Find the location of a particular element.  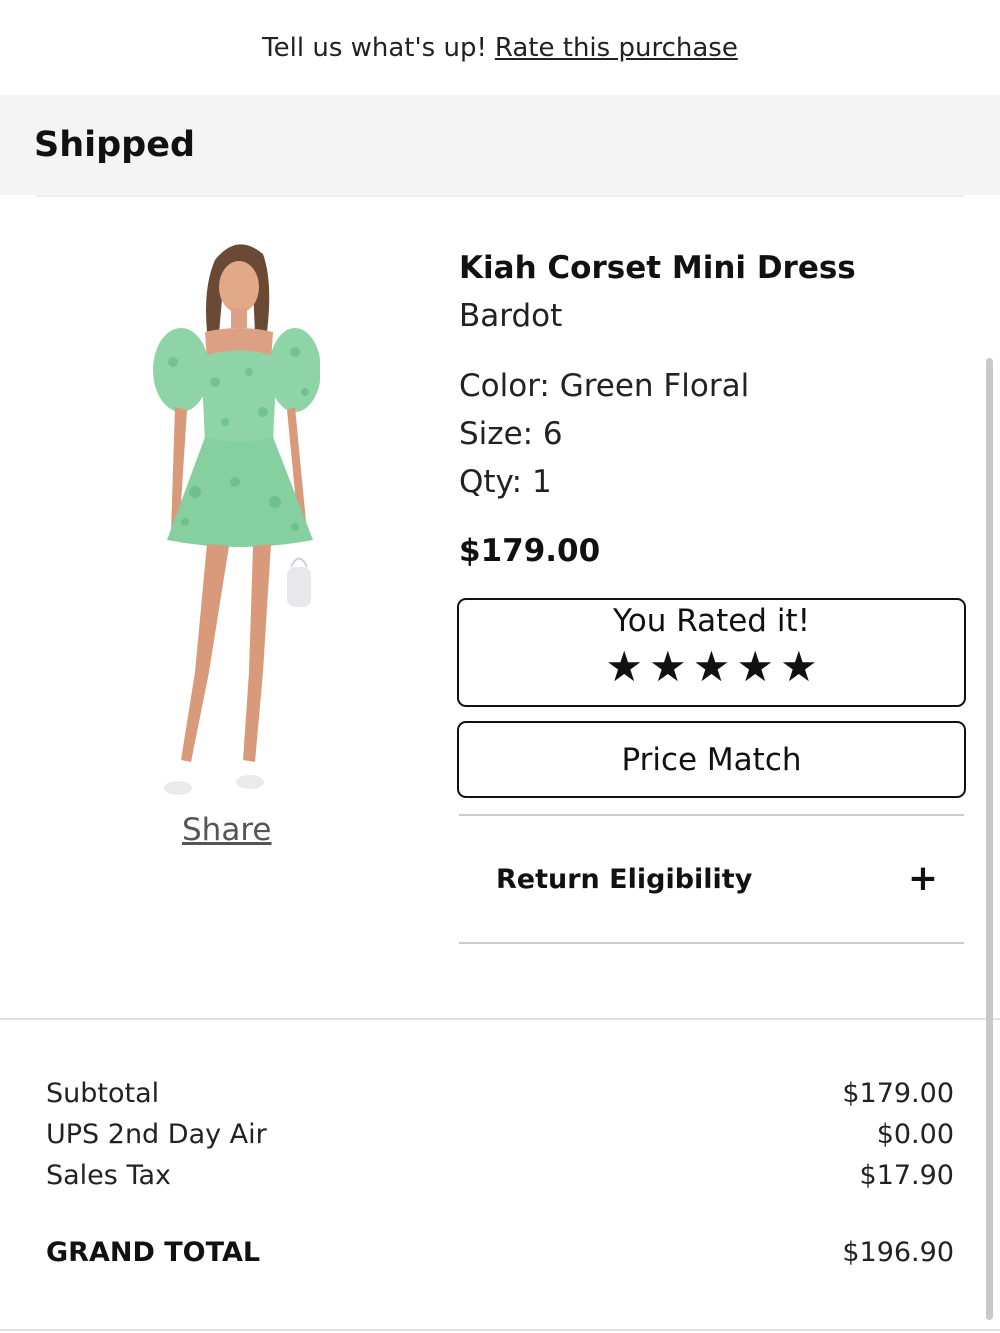

bottom-divider is located at coordinates (500, 1330).